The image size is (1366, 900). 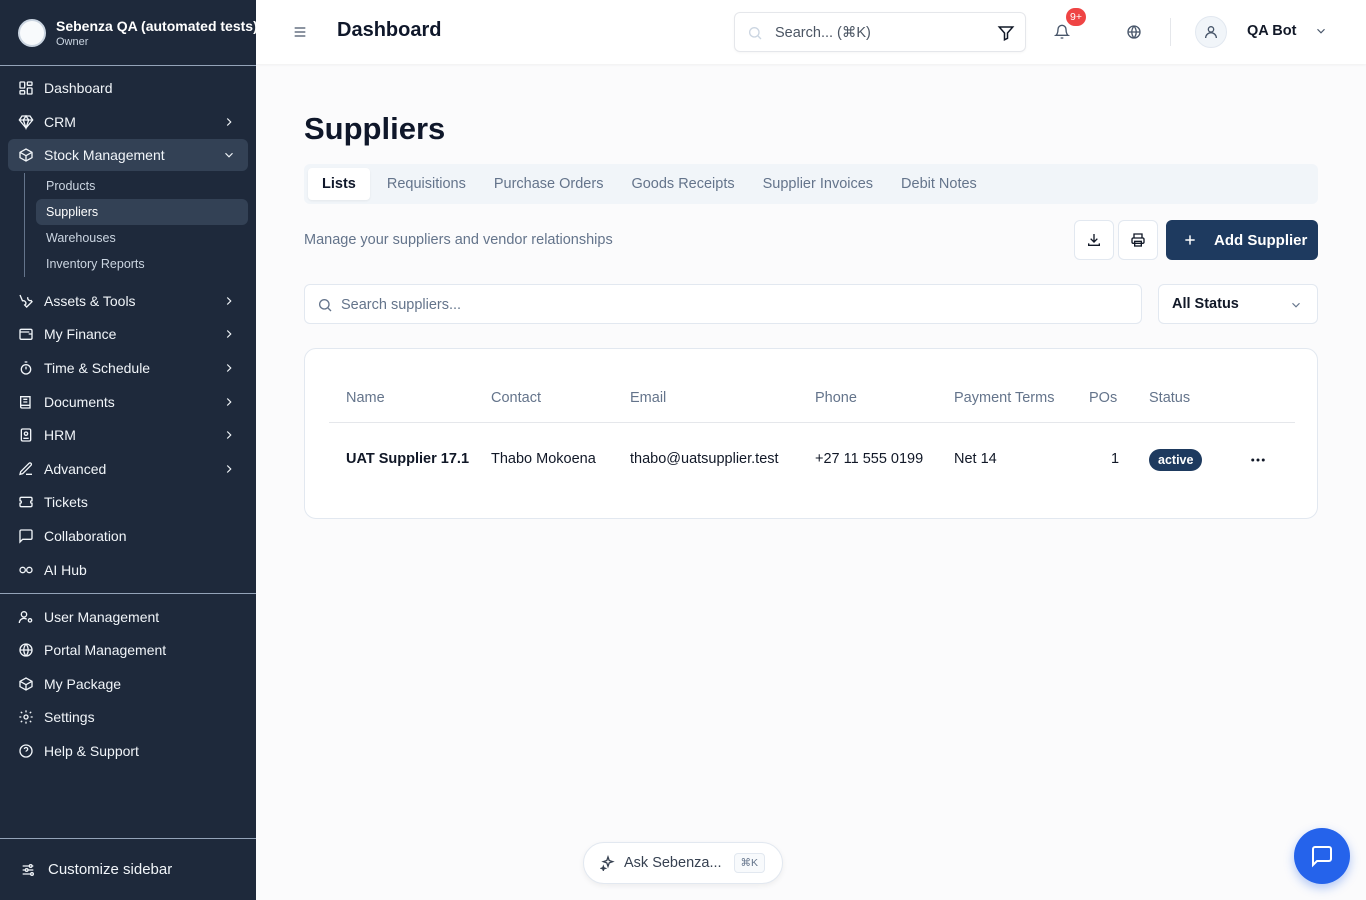 I want to click on tab-supplier-invoices: Supplier Invoices, so click(x=818, y=184).